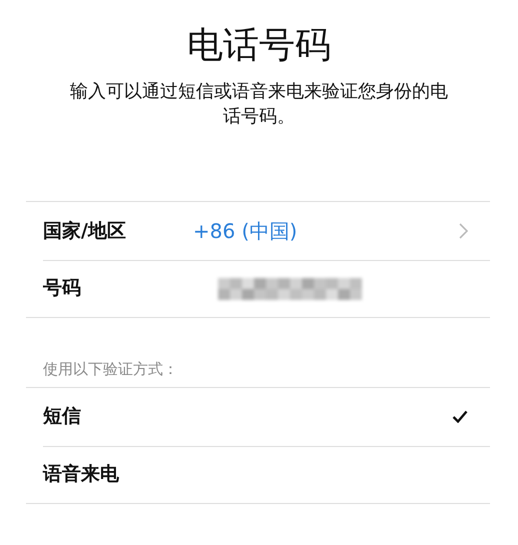 This screenshot has height=545, width=518. I want to click on chevron-icon, so click(463, 231).